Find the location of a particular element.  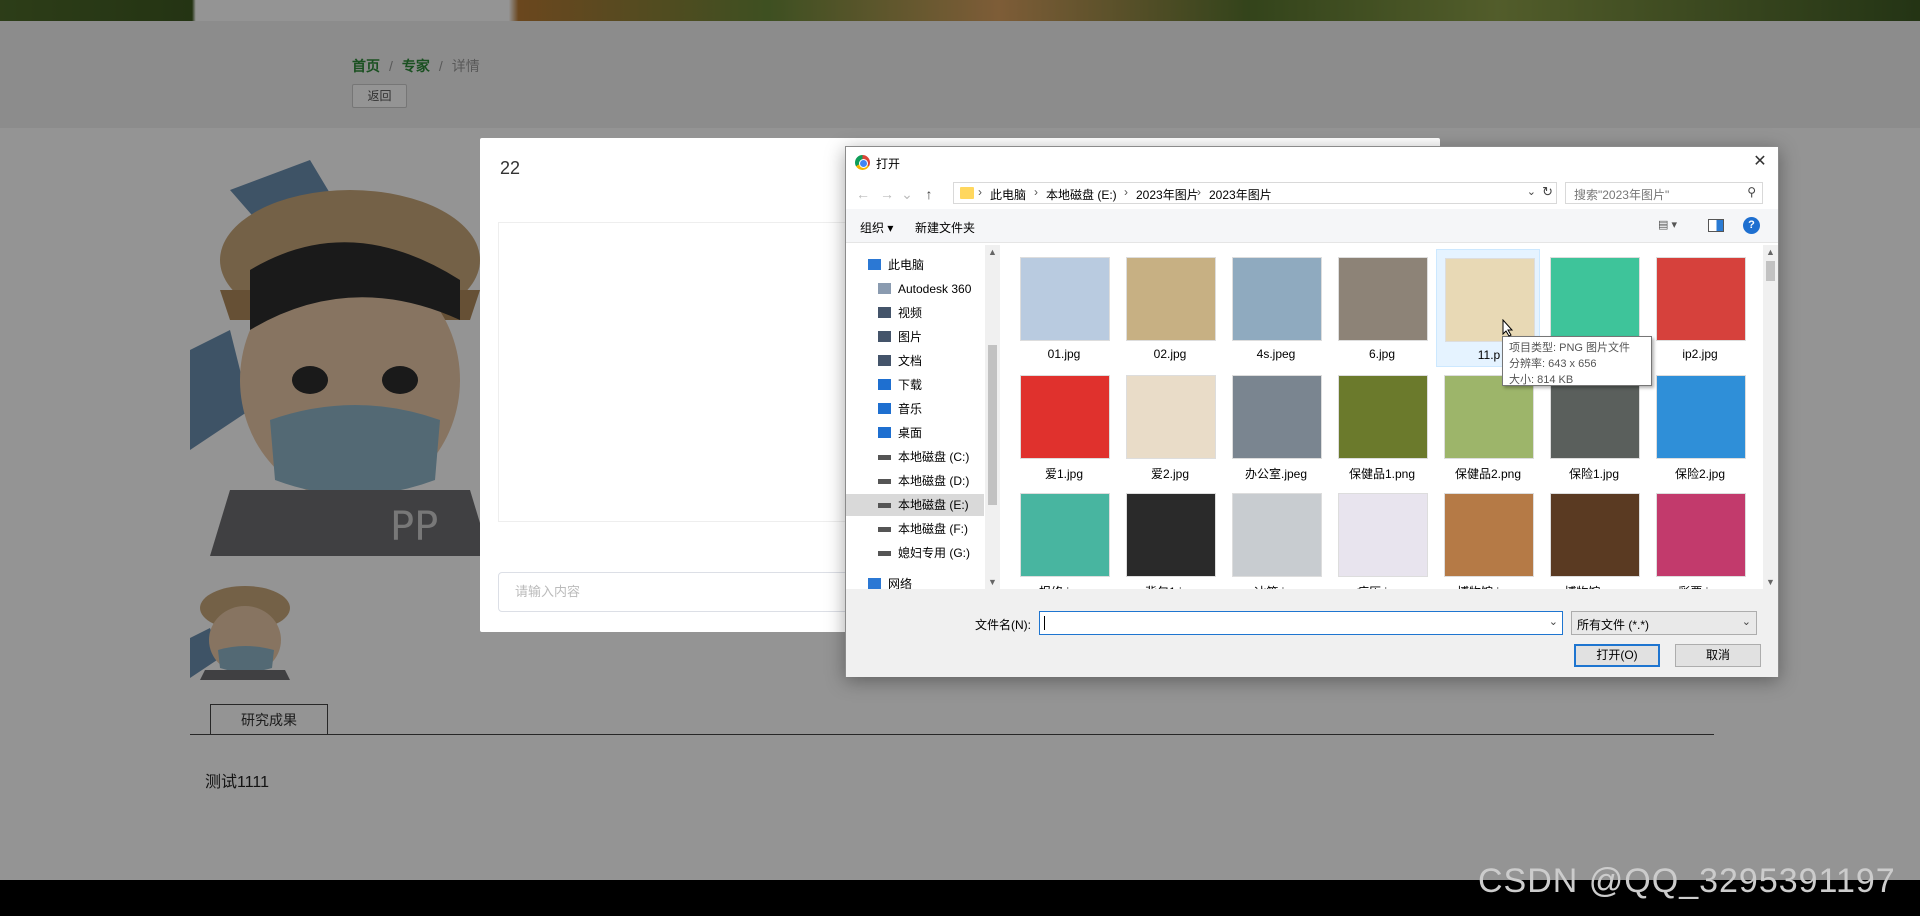

file-type-select: 所有文件 (*.*) ⌄ is located at coordinates (1664, 623).